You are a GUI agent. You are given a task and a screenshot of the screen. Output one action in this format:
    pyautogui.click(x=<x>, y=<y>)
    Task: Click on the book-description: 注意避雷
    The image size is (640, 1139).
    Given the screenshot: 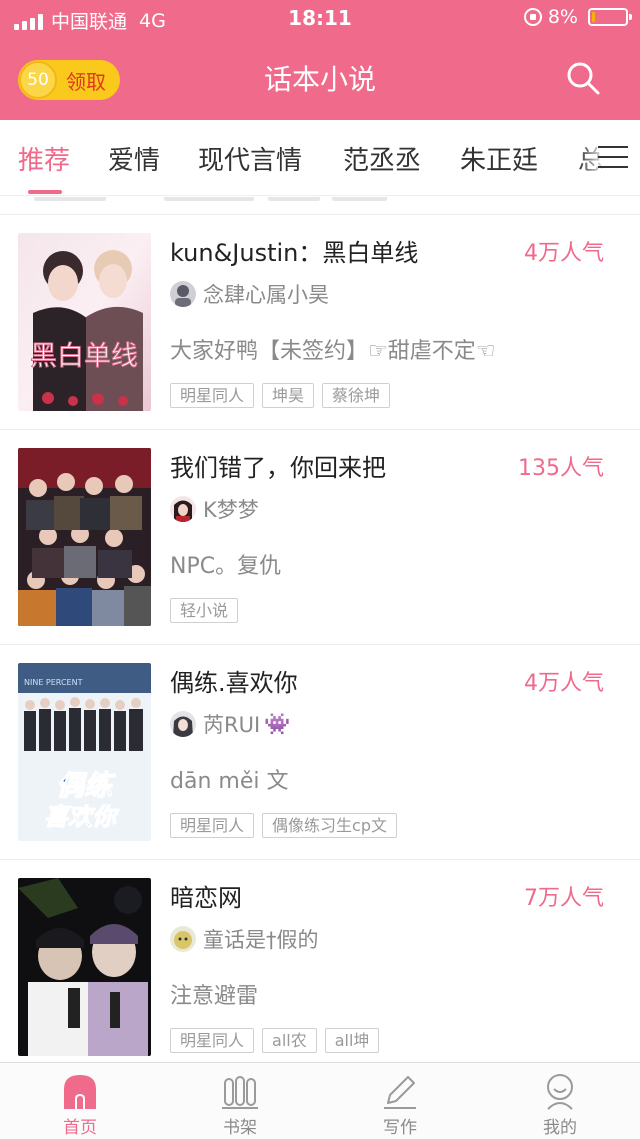 What is the action you would take?
    pyautogui.click(x=214, y=996)
    